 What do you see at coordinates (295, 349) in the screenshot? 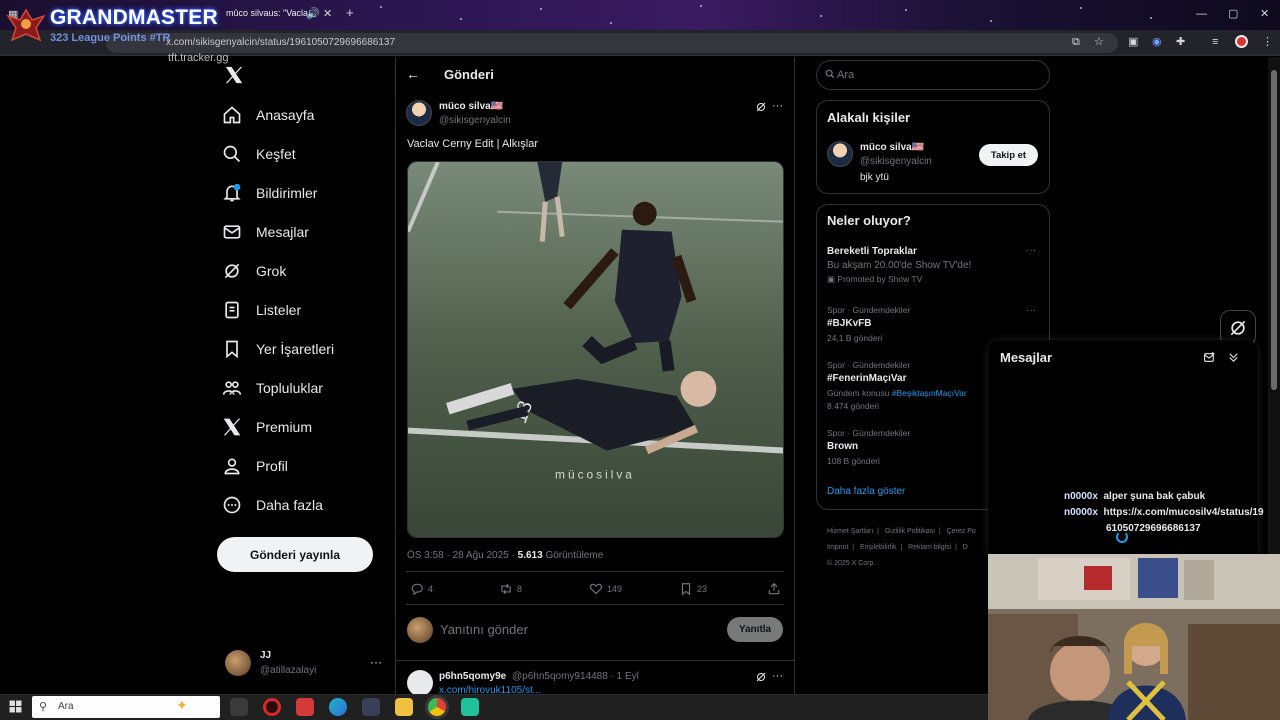
I see `nav-label: Yer İşaretleri` at bounding box center [295, 349].